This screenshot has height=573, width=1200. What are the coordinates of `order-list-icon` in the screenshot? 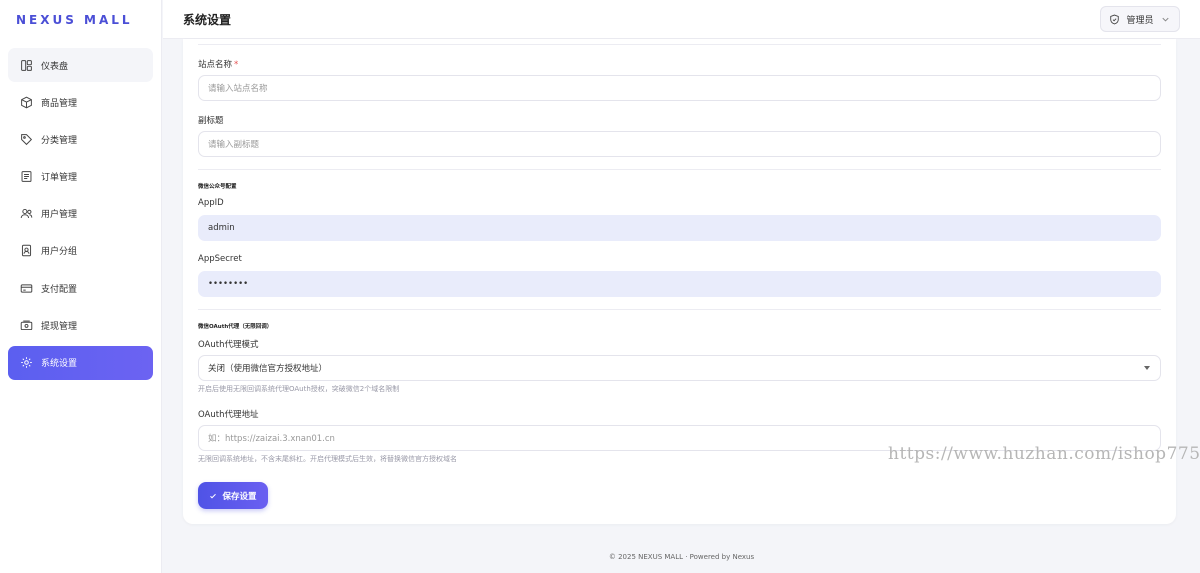 It's located at (26, 177).